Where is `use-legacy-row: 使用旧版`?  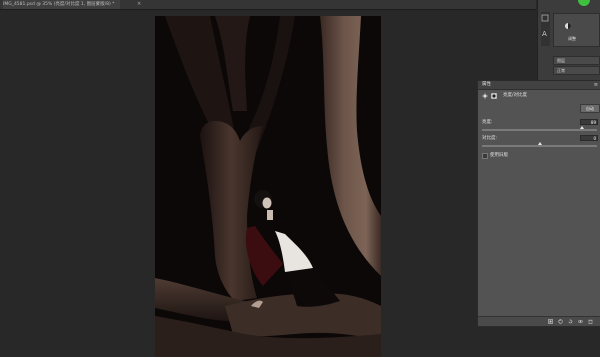 use-legacy-row: 使用旧版 is located at coordinates (522, 155).